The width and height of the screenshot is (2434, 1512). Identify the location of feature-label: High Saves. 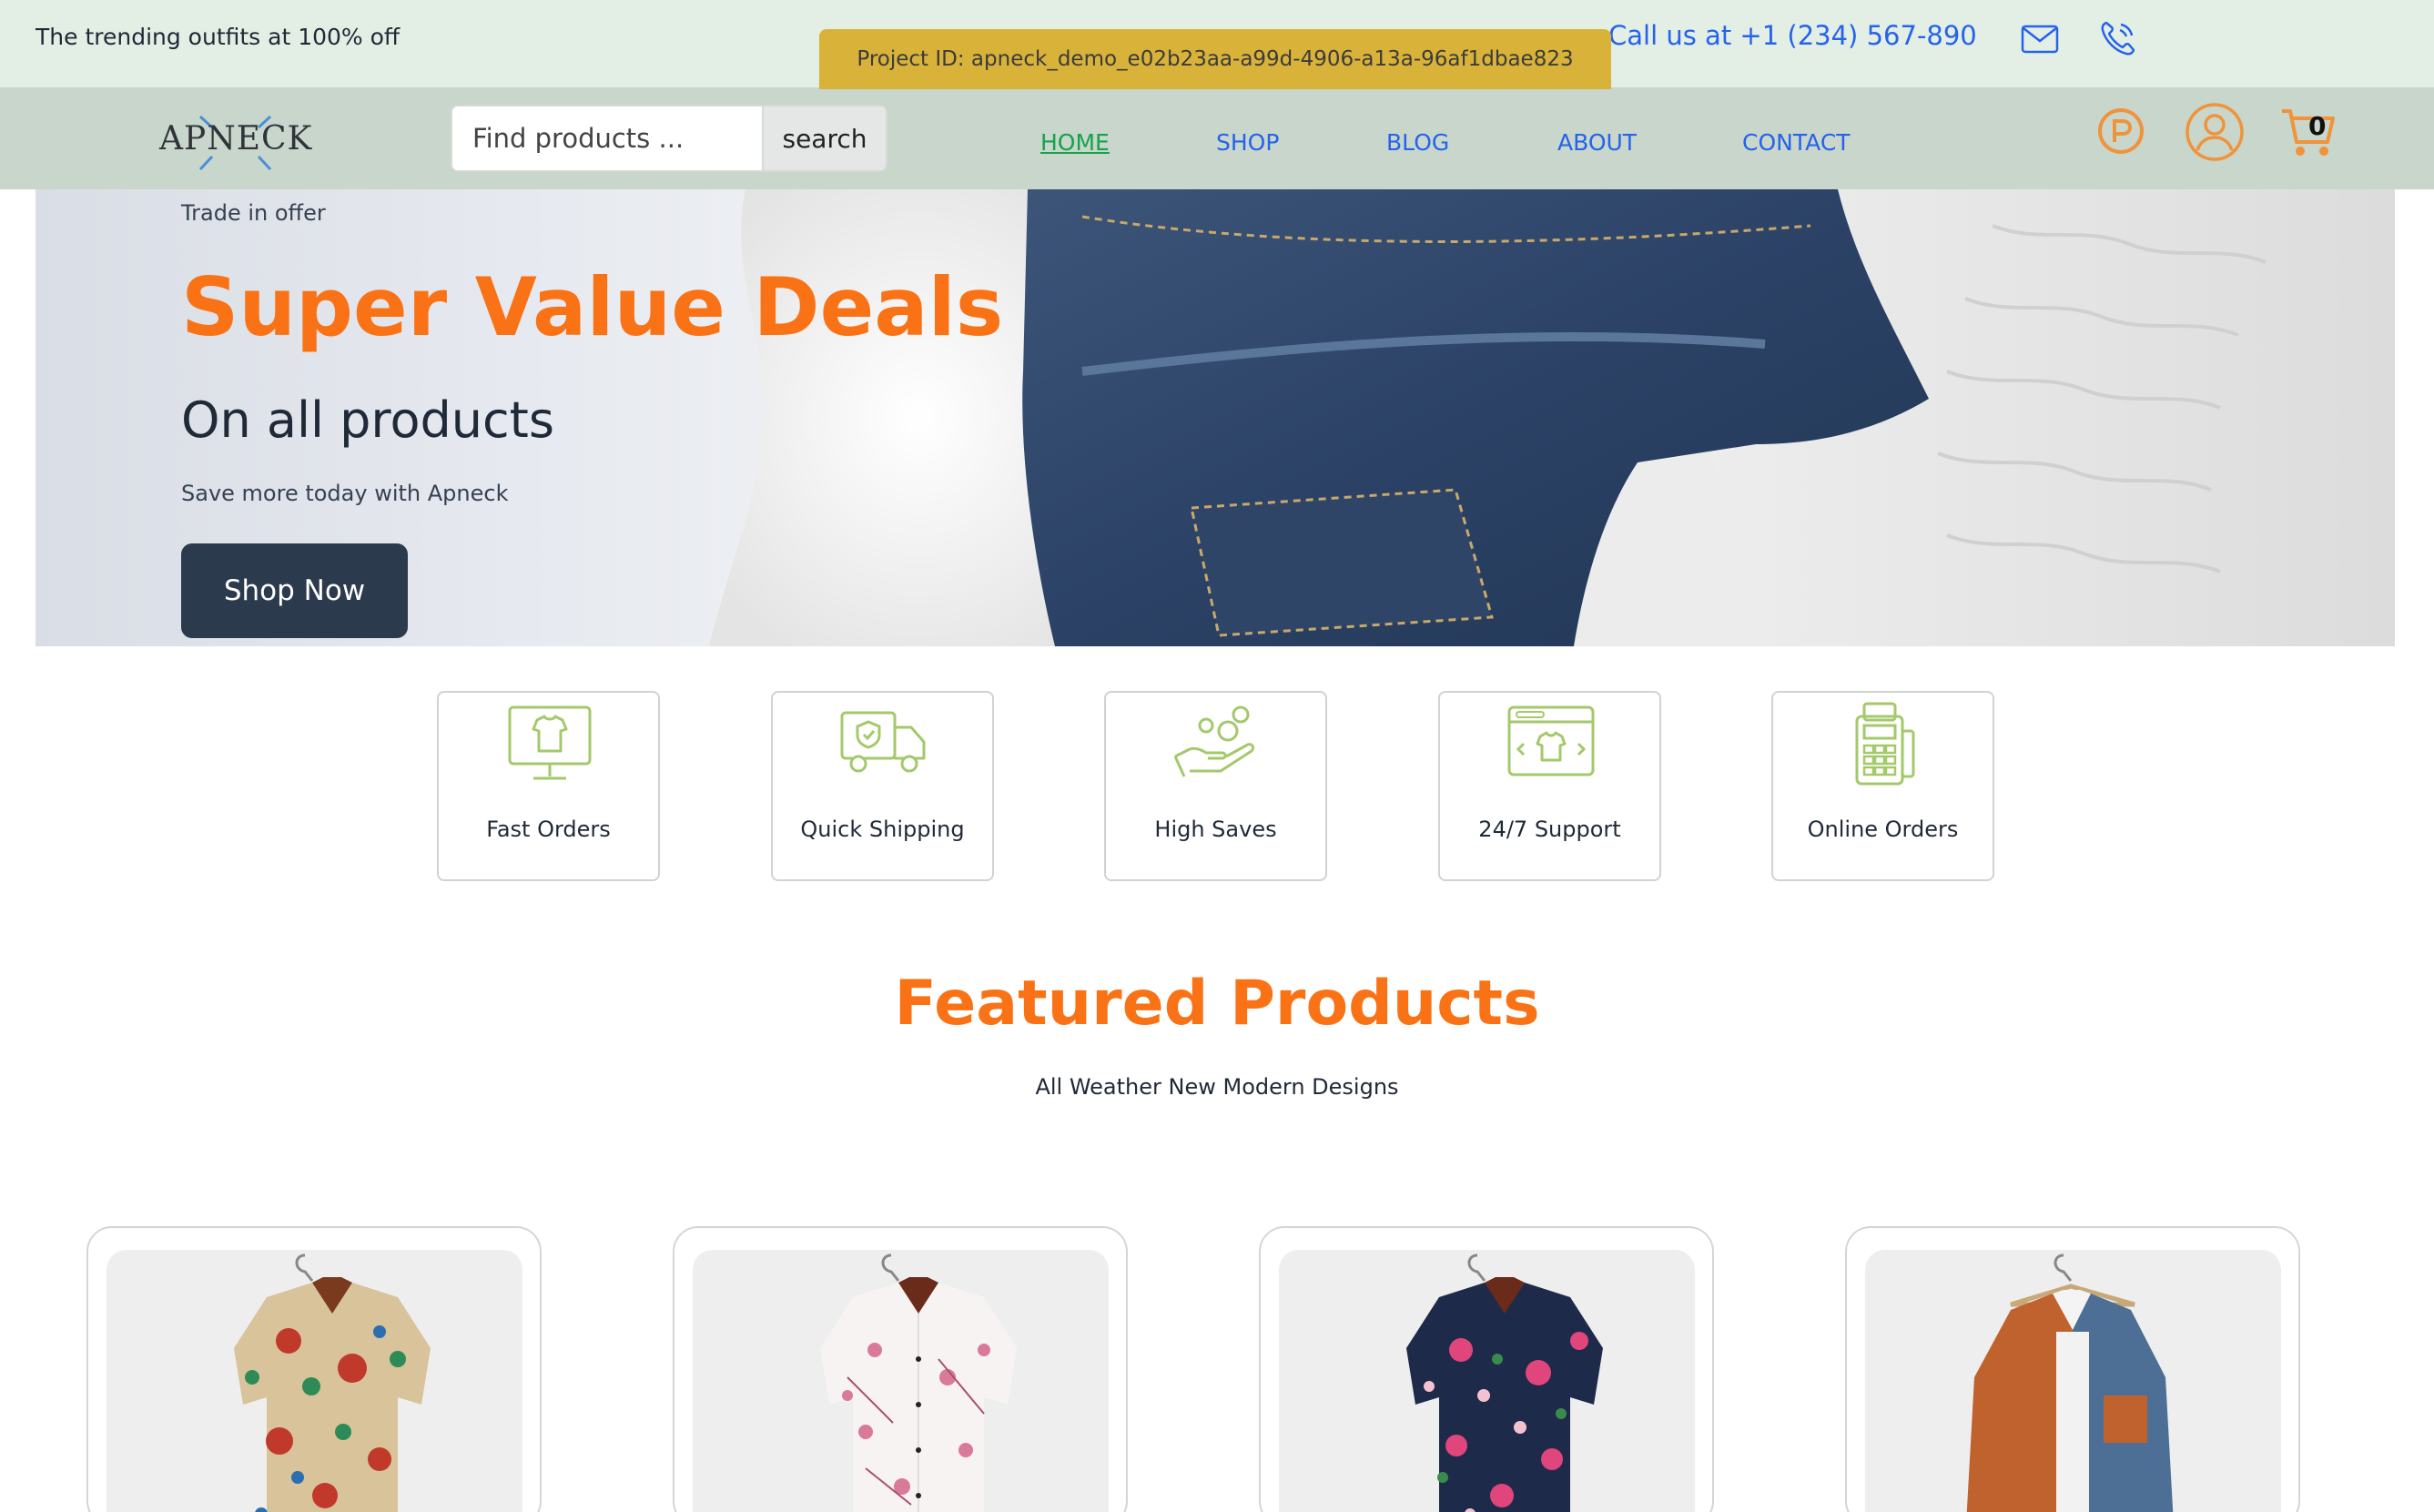
(1215, 829).